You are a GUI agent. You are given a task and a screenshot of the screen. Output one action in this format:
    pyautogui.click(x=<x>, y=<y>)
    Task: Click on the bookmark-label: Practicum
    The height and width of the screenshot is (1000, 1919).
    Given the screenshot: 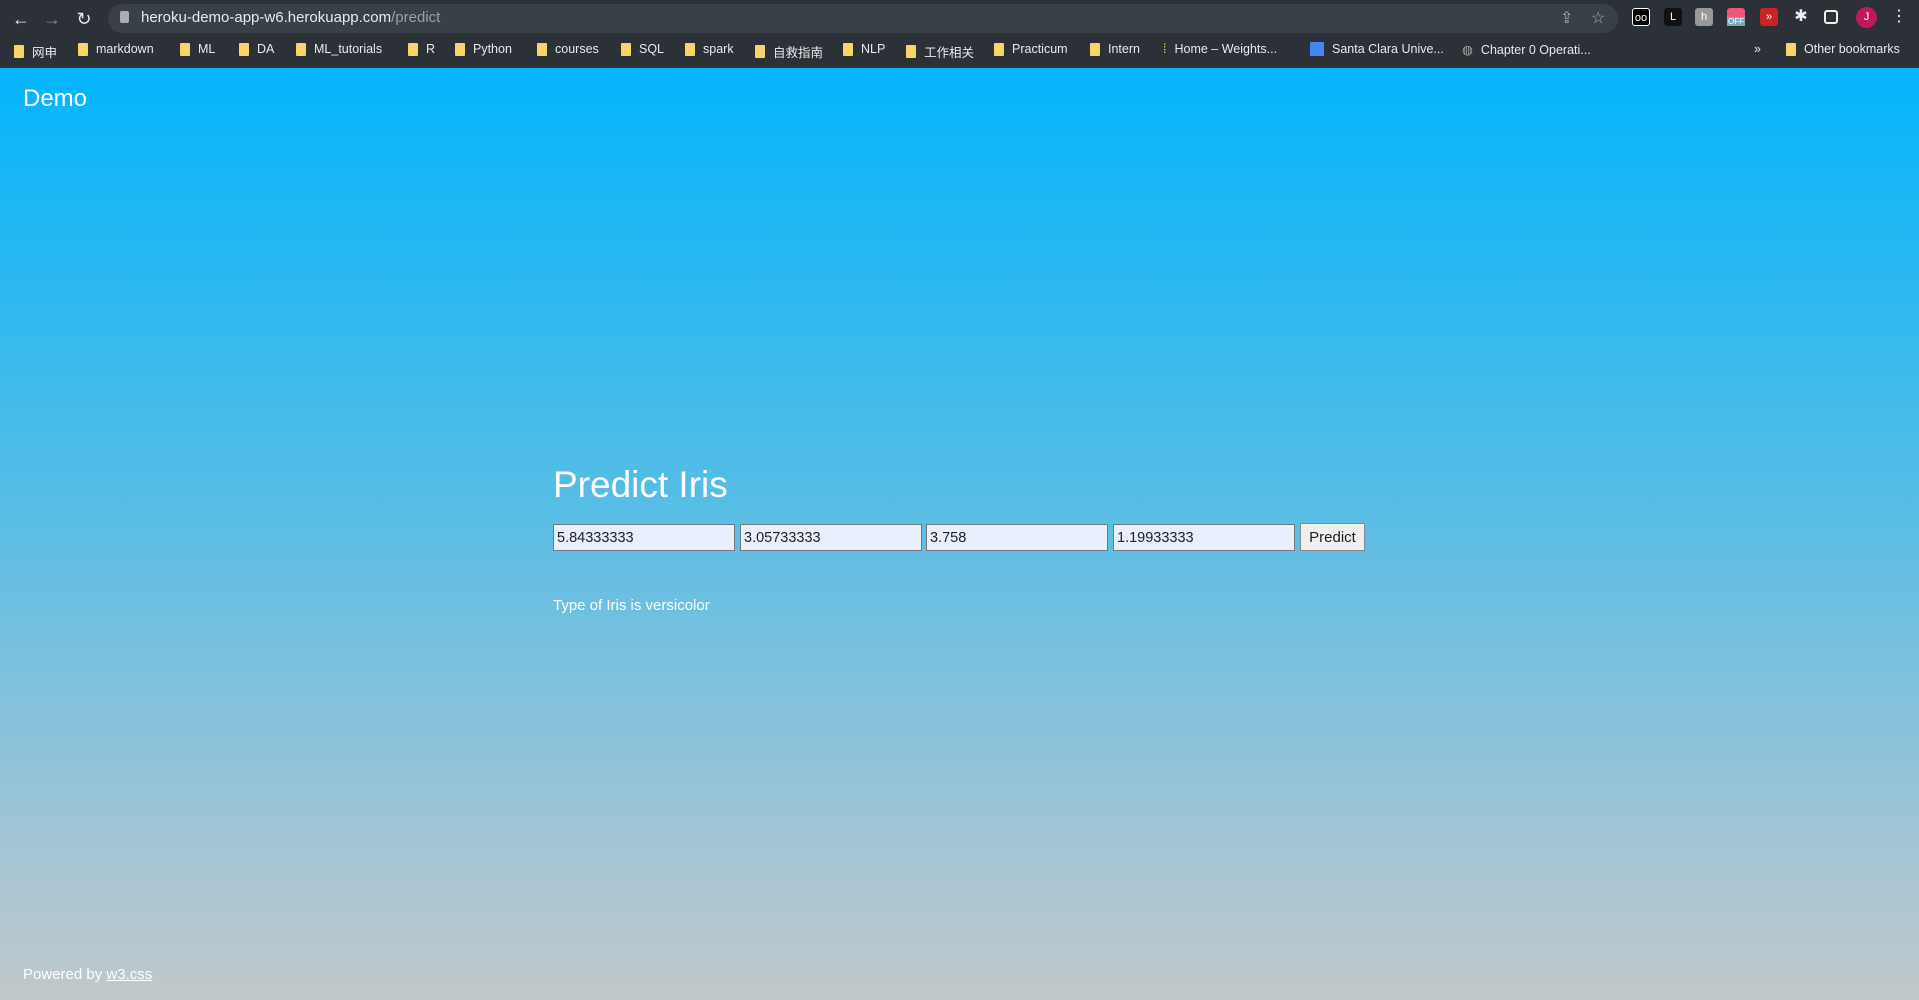 What is the action you would take?
    pyautogui.click(x=1040, y=49)
    